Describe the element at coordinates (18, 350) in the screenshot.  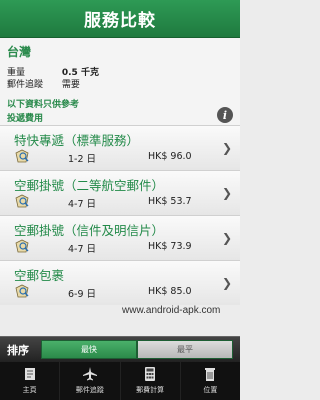
I see `sort-label: 排序` at that location.